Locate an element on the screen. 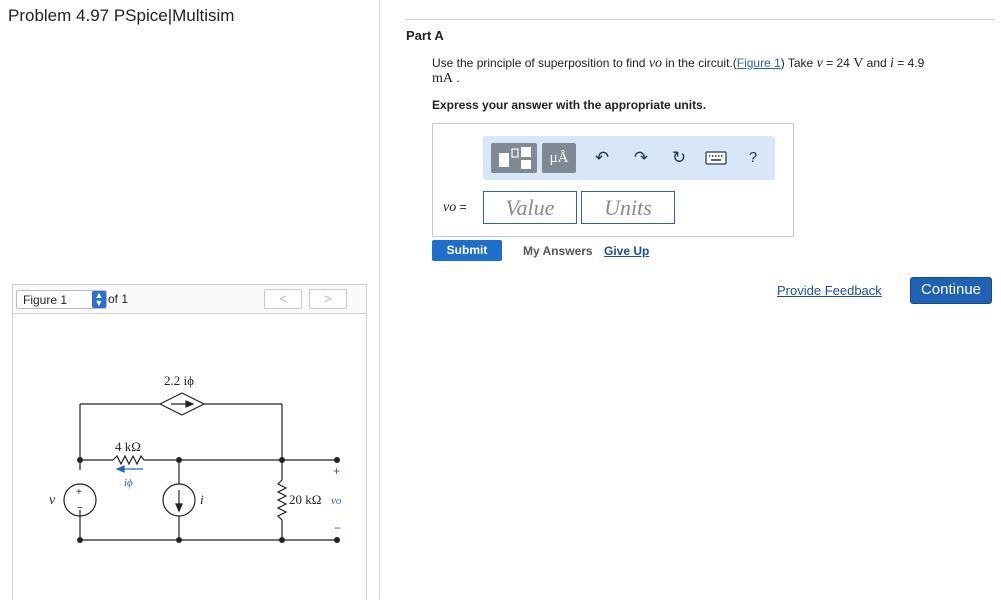 Image resolution: width=1001 pixels, height=600 pixels. question-end: . is located at coordinates (458, 78).